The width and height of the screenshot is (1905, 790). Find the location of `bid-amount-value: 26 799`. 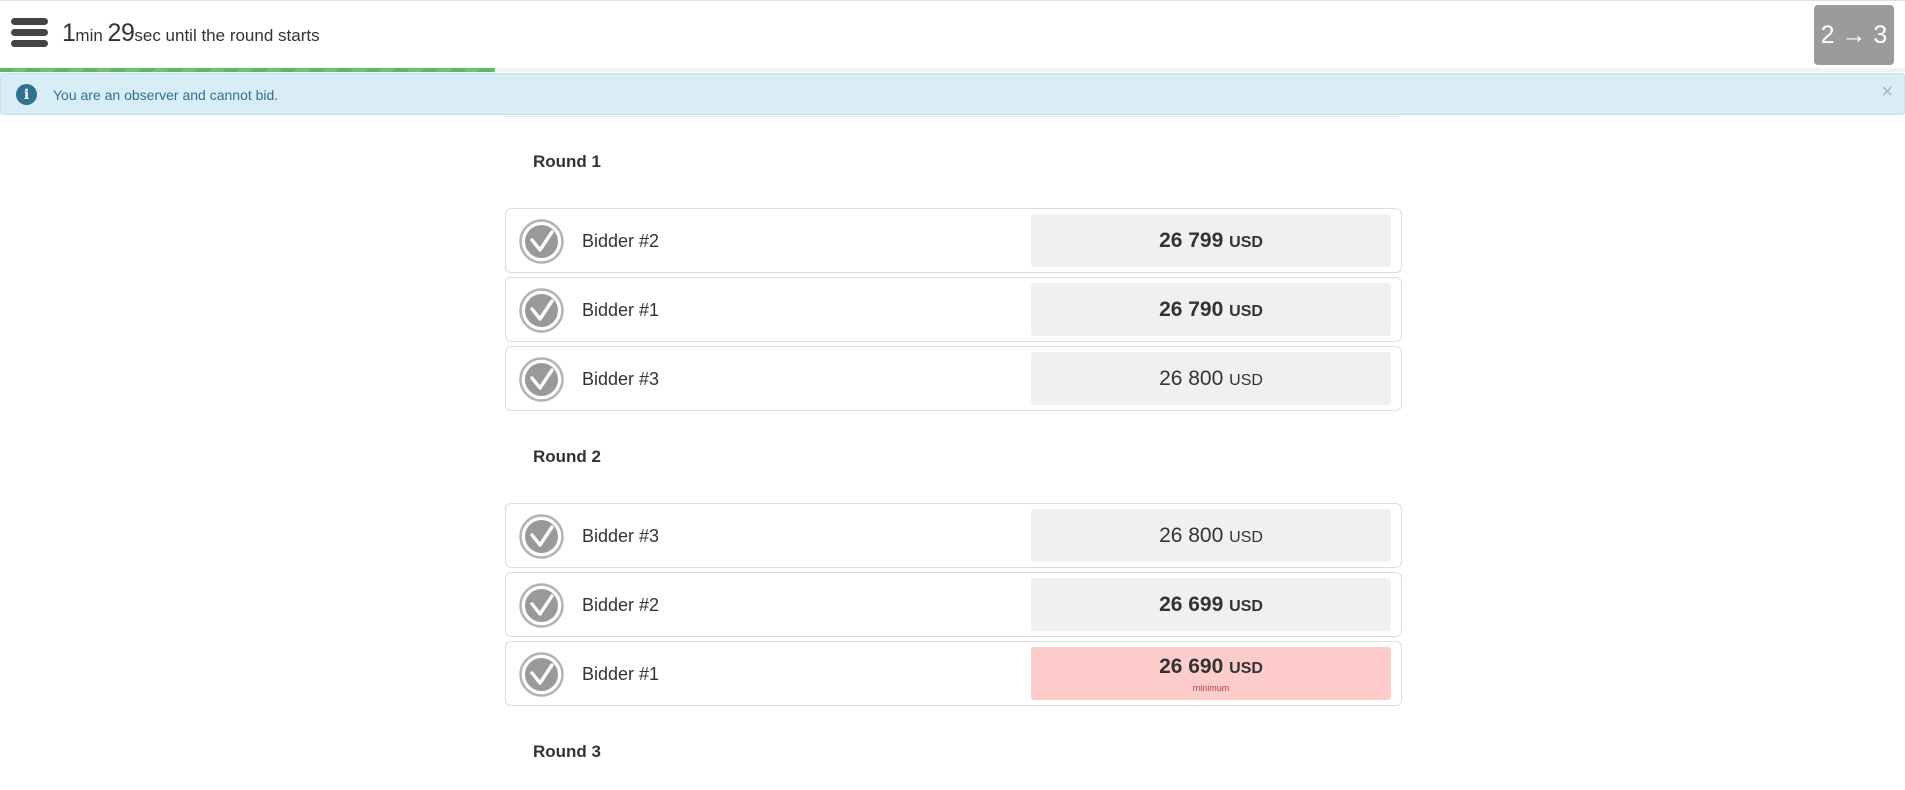

bid-amount-value: 26 799 is located at coordinates (1191, 240).